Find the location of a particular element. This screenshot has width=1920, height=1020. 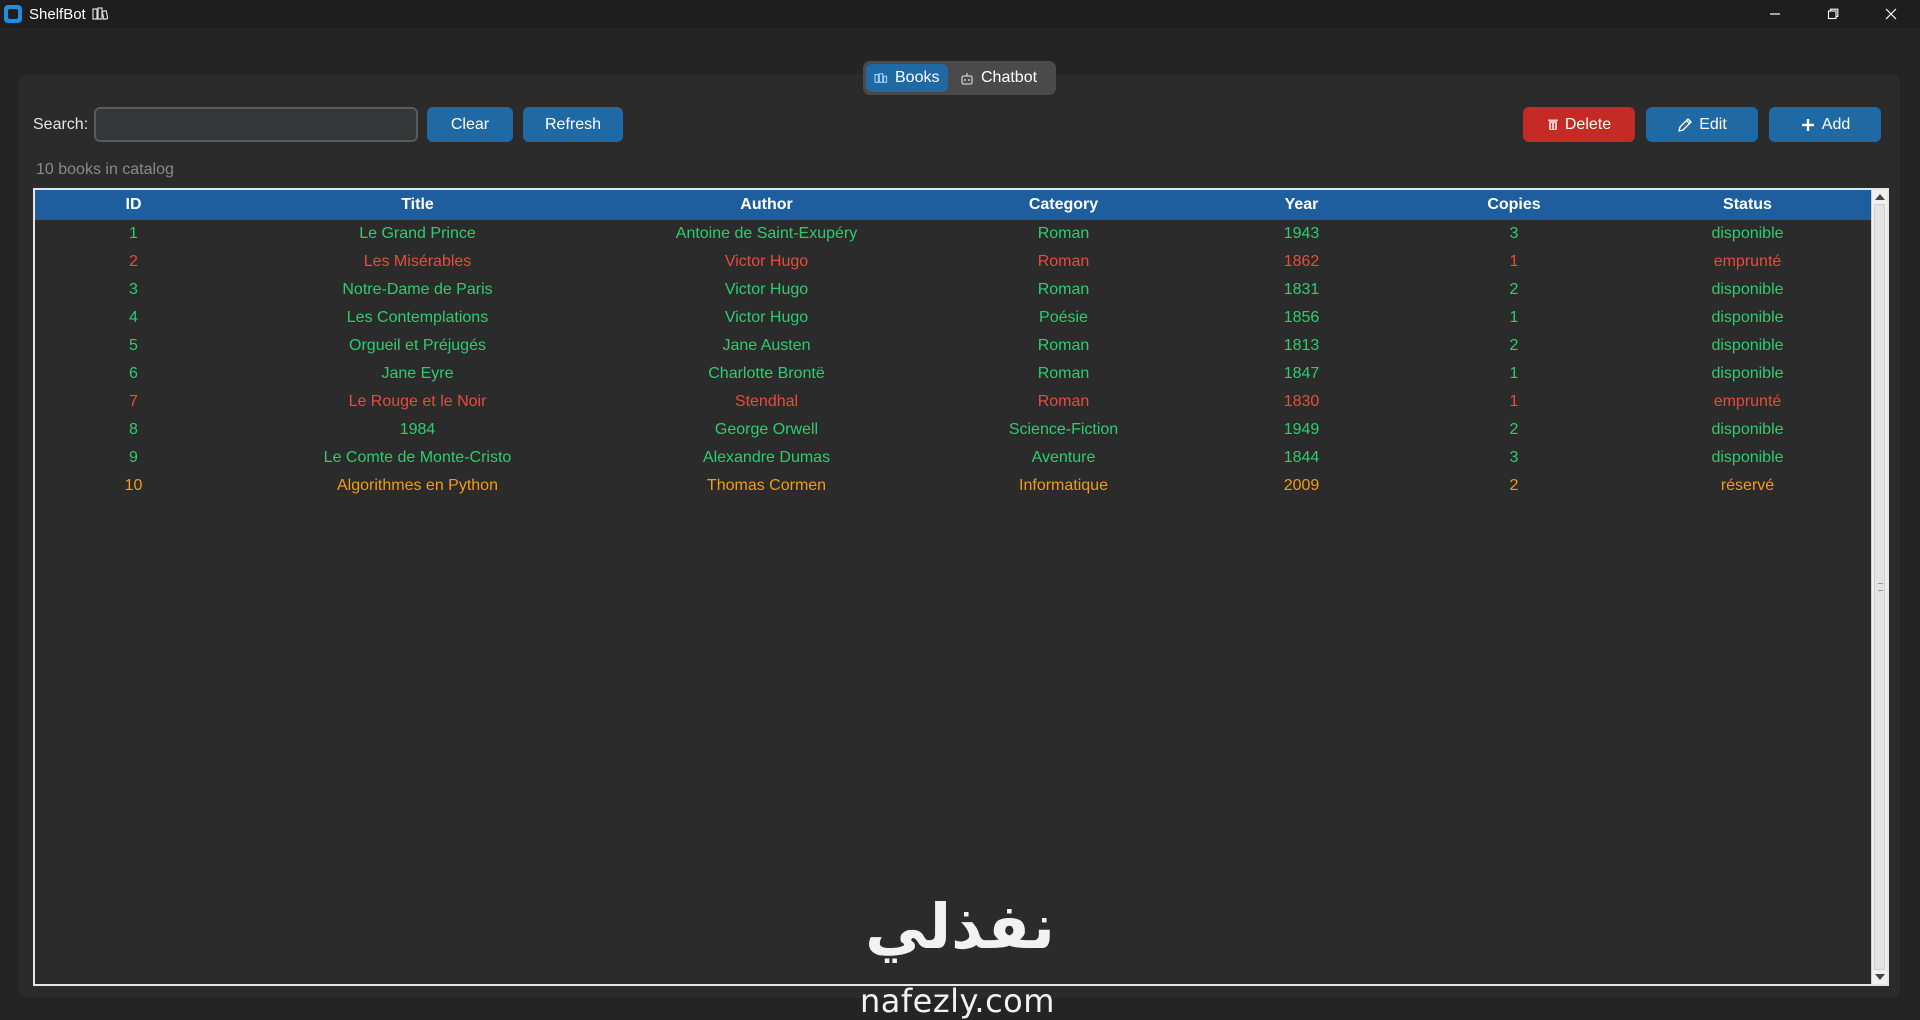

cell-title: Orgueil et Préjugés is located at coordinates (417, 345).